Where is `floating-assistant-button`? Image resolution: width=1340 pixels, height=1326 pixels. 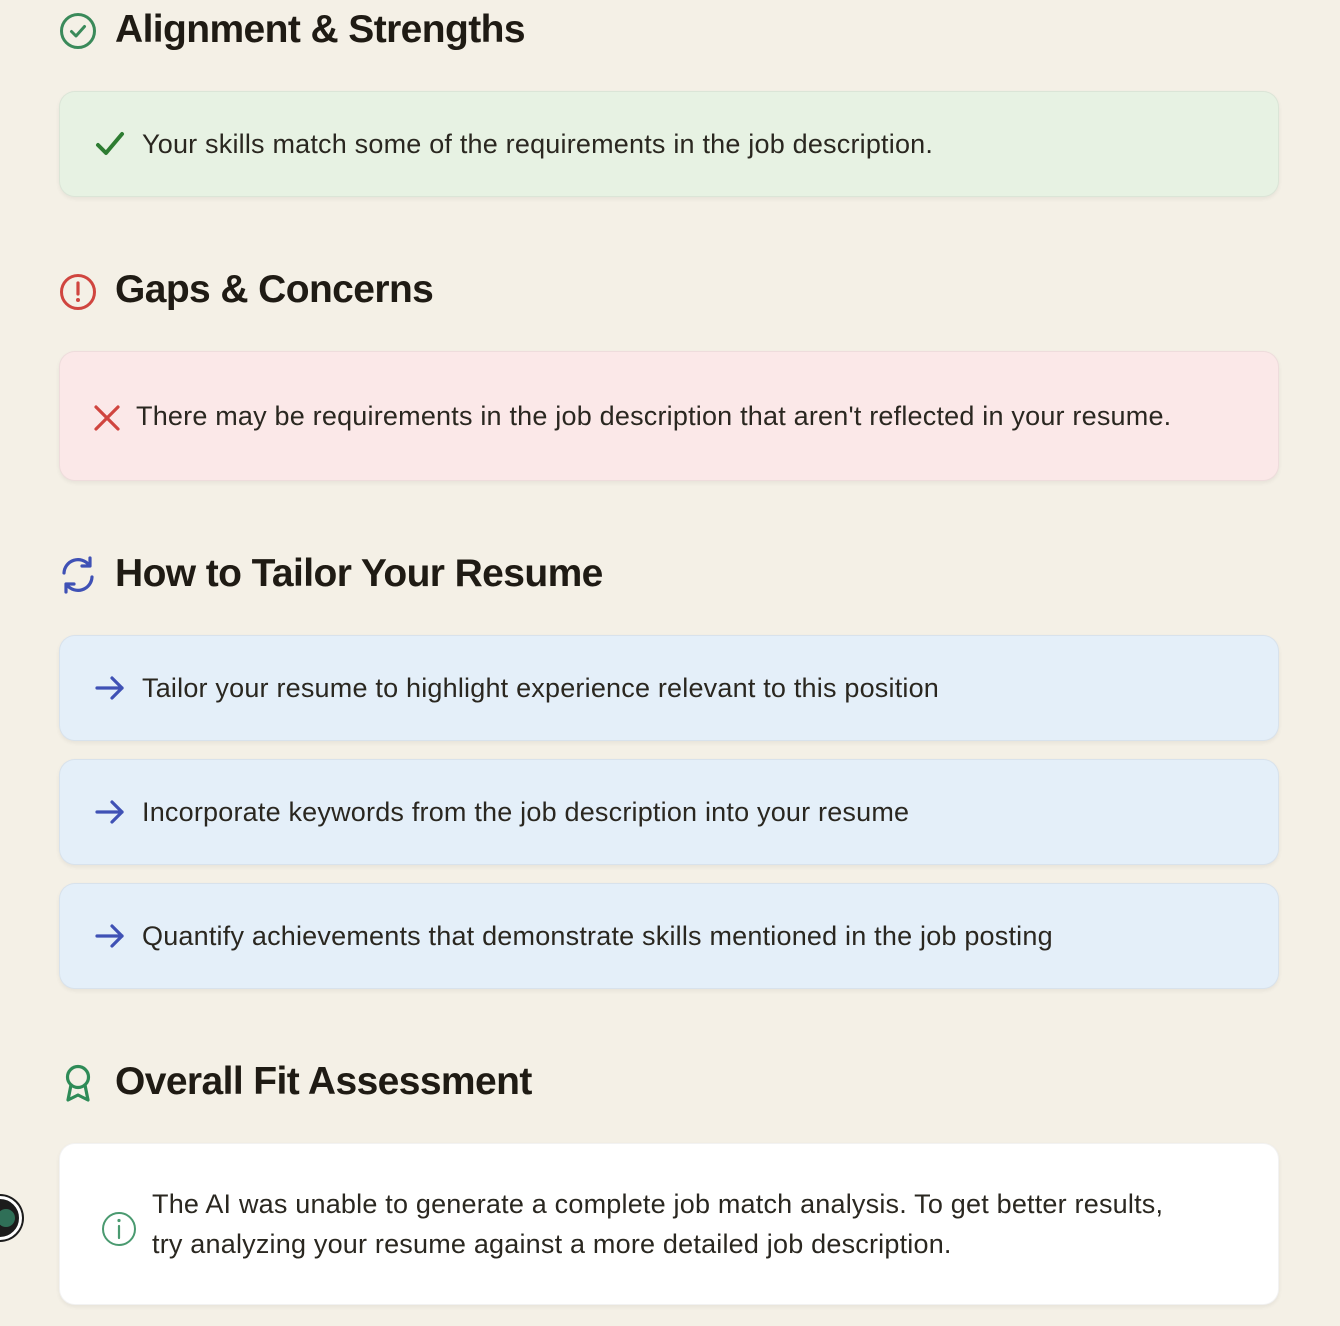 floating-assistant-button is located at coordinates (11, 1218).